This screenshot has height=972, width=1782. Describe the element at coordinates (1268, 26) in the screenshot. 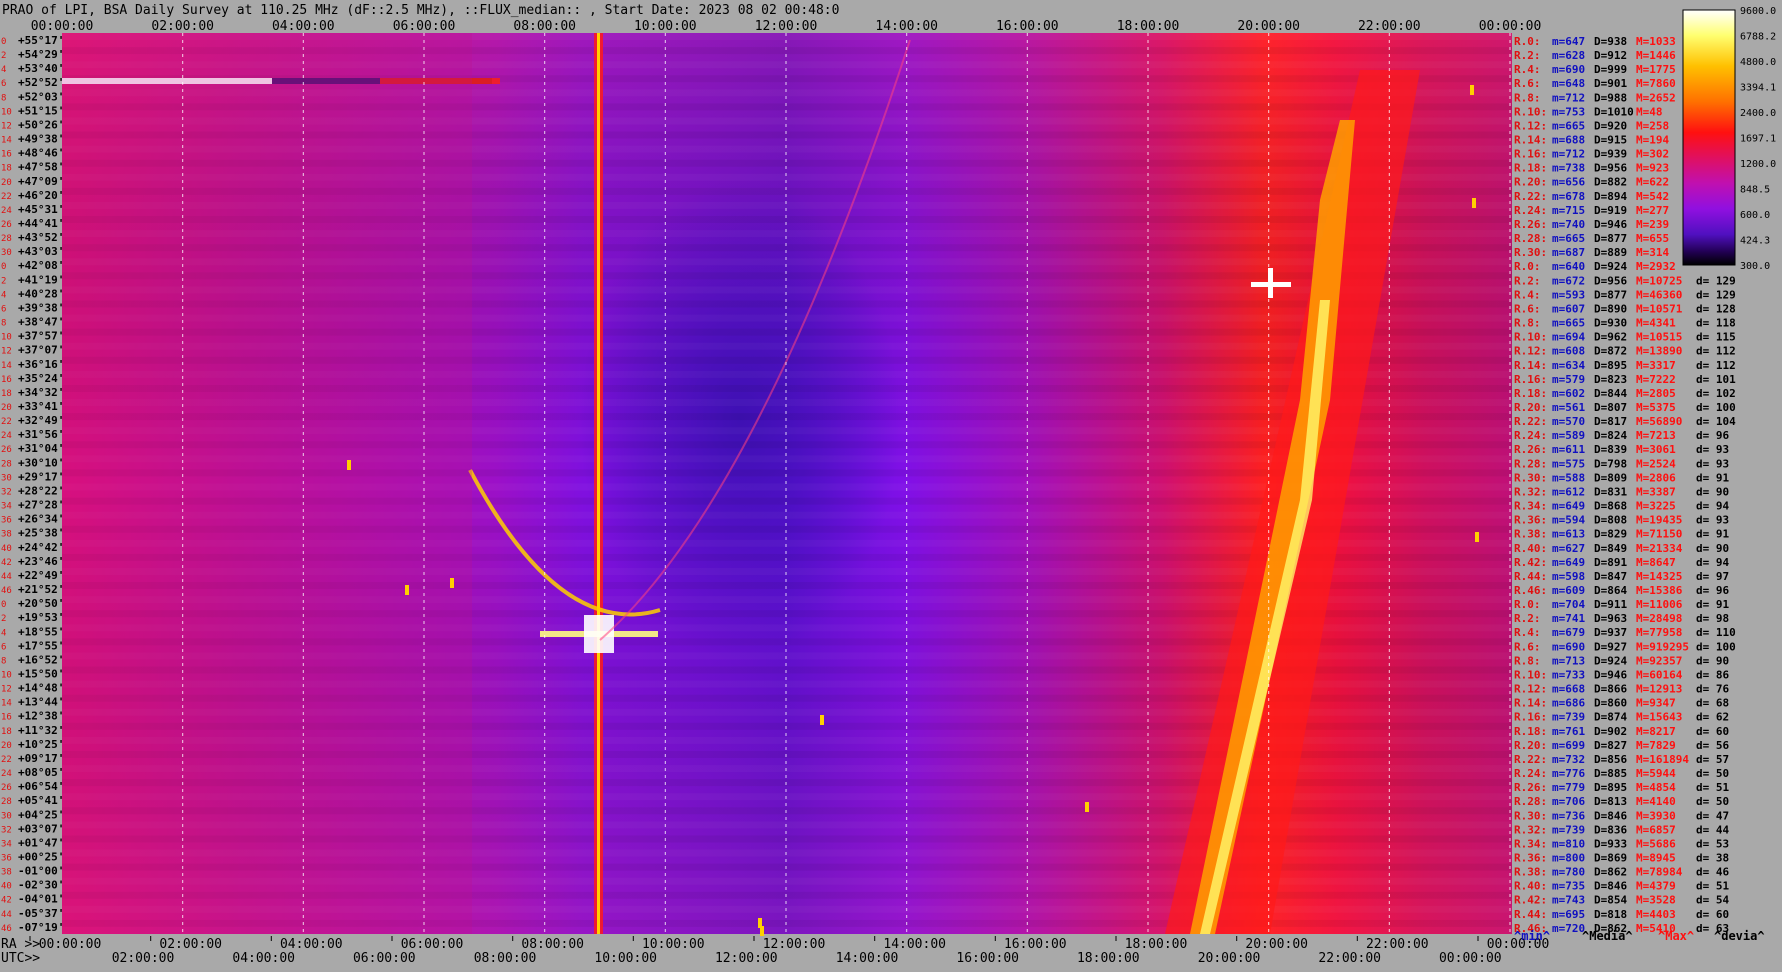

I see `top-tick-label: 20:00:00` at that location.